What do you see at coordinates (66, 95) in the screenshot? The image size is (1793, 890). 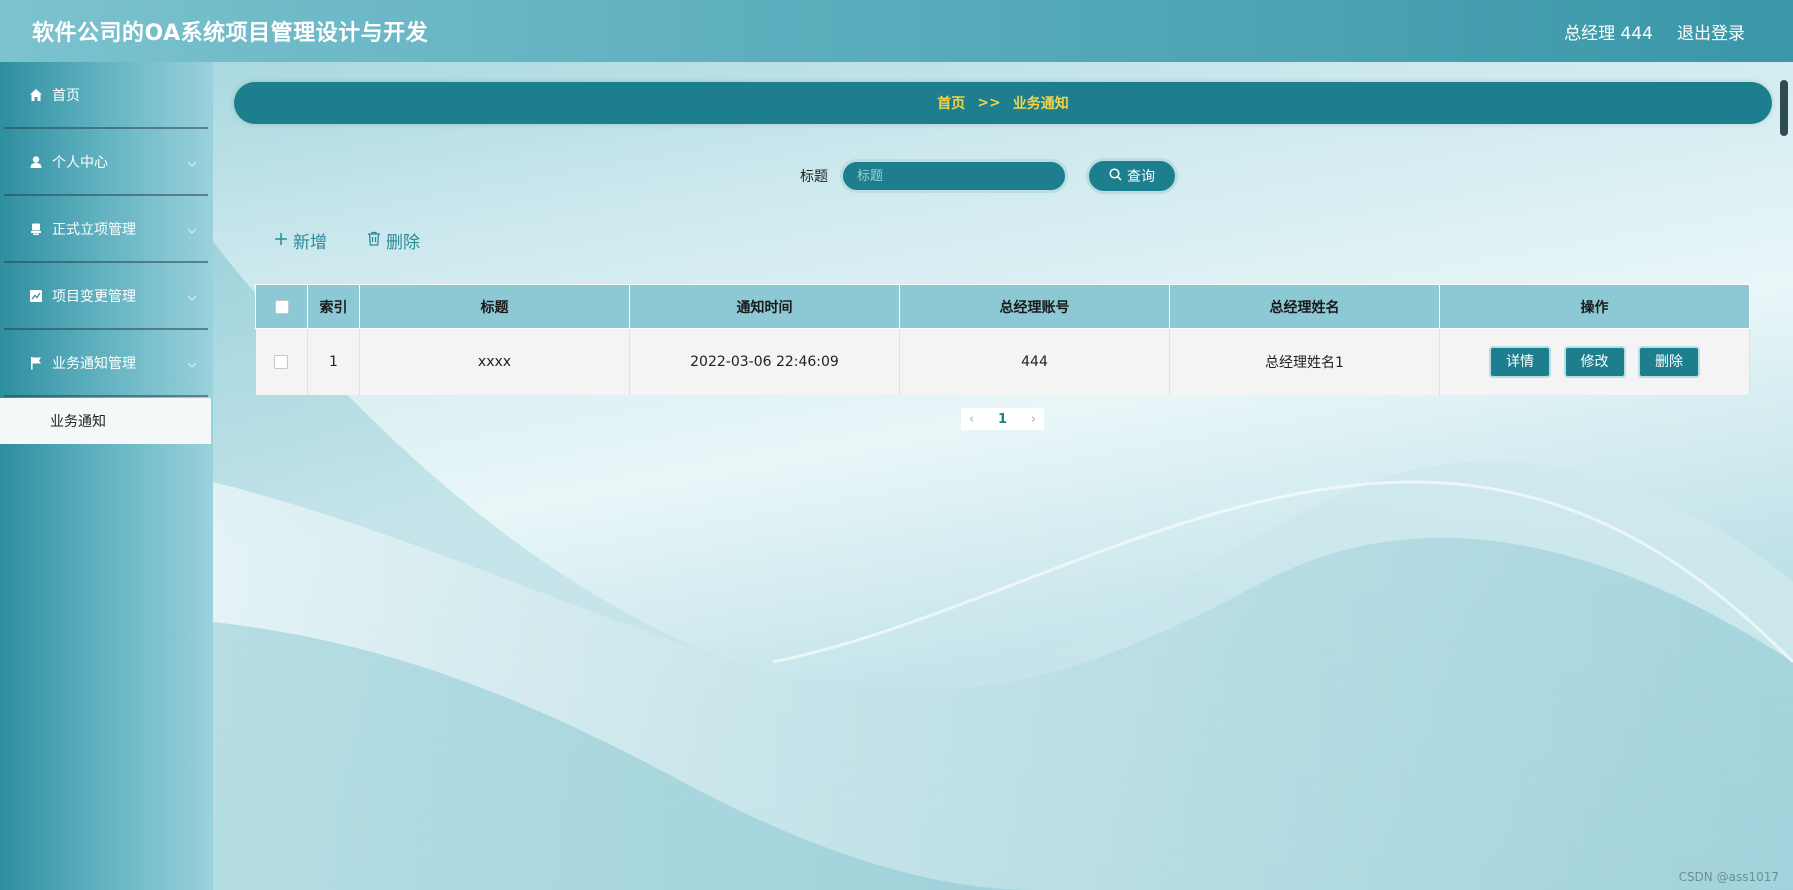 I see `sidebar-item-label: 首页` at bounding box center [66, 95].